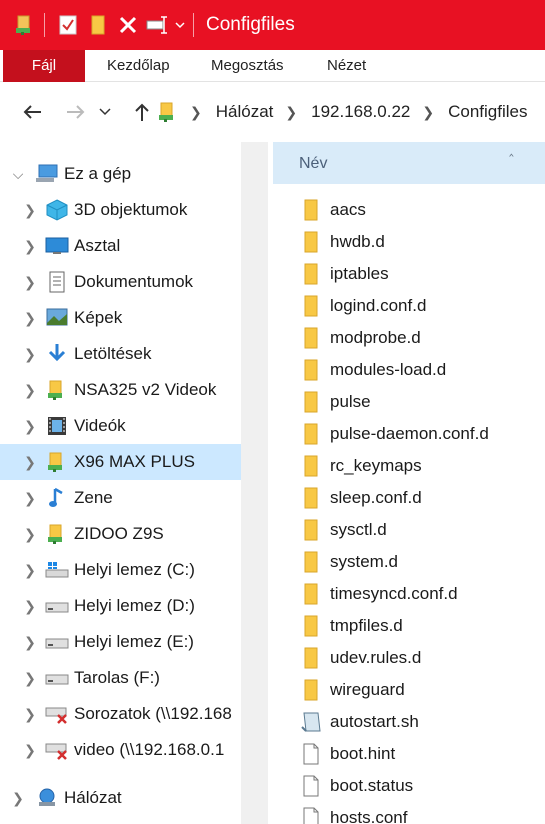 The image size is (545, 824). I want to click on delete-icon, so click(128, 25).